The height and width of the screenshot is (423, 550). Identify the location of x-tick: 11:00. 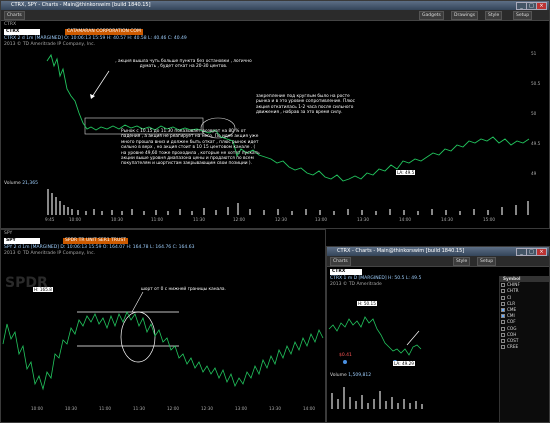
(105, 408).